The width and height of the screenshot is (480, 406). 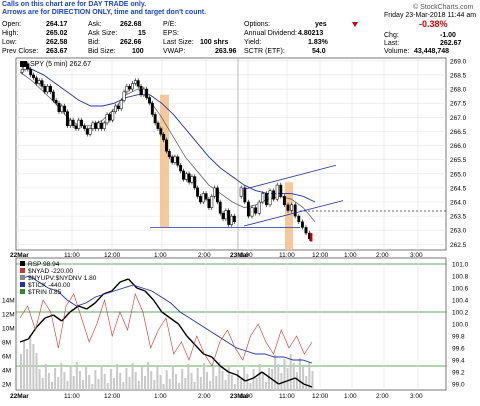 I want to click on y-tick-label: 263.0, so click(x=458, y=231).